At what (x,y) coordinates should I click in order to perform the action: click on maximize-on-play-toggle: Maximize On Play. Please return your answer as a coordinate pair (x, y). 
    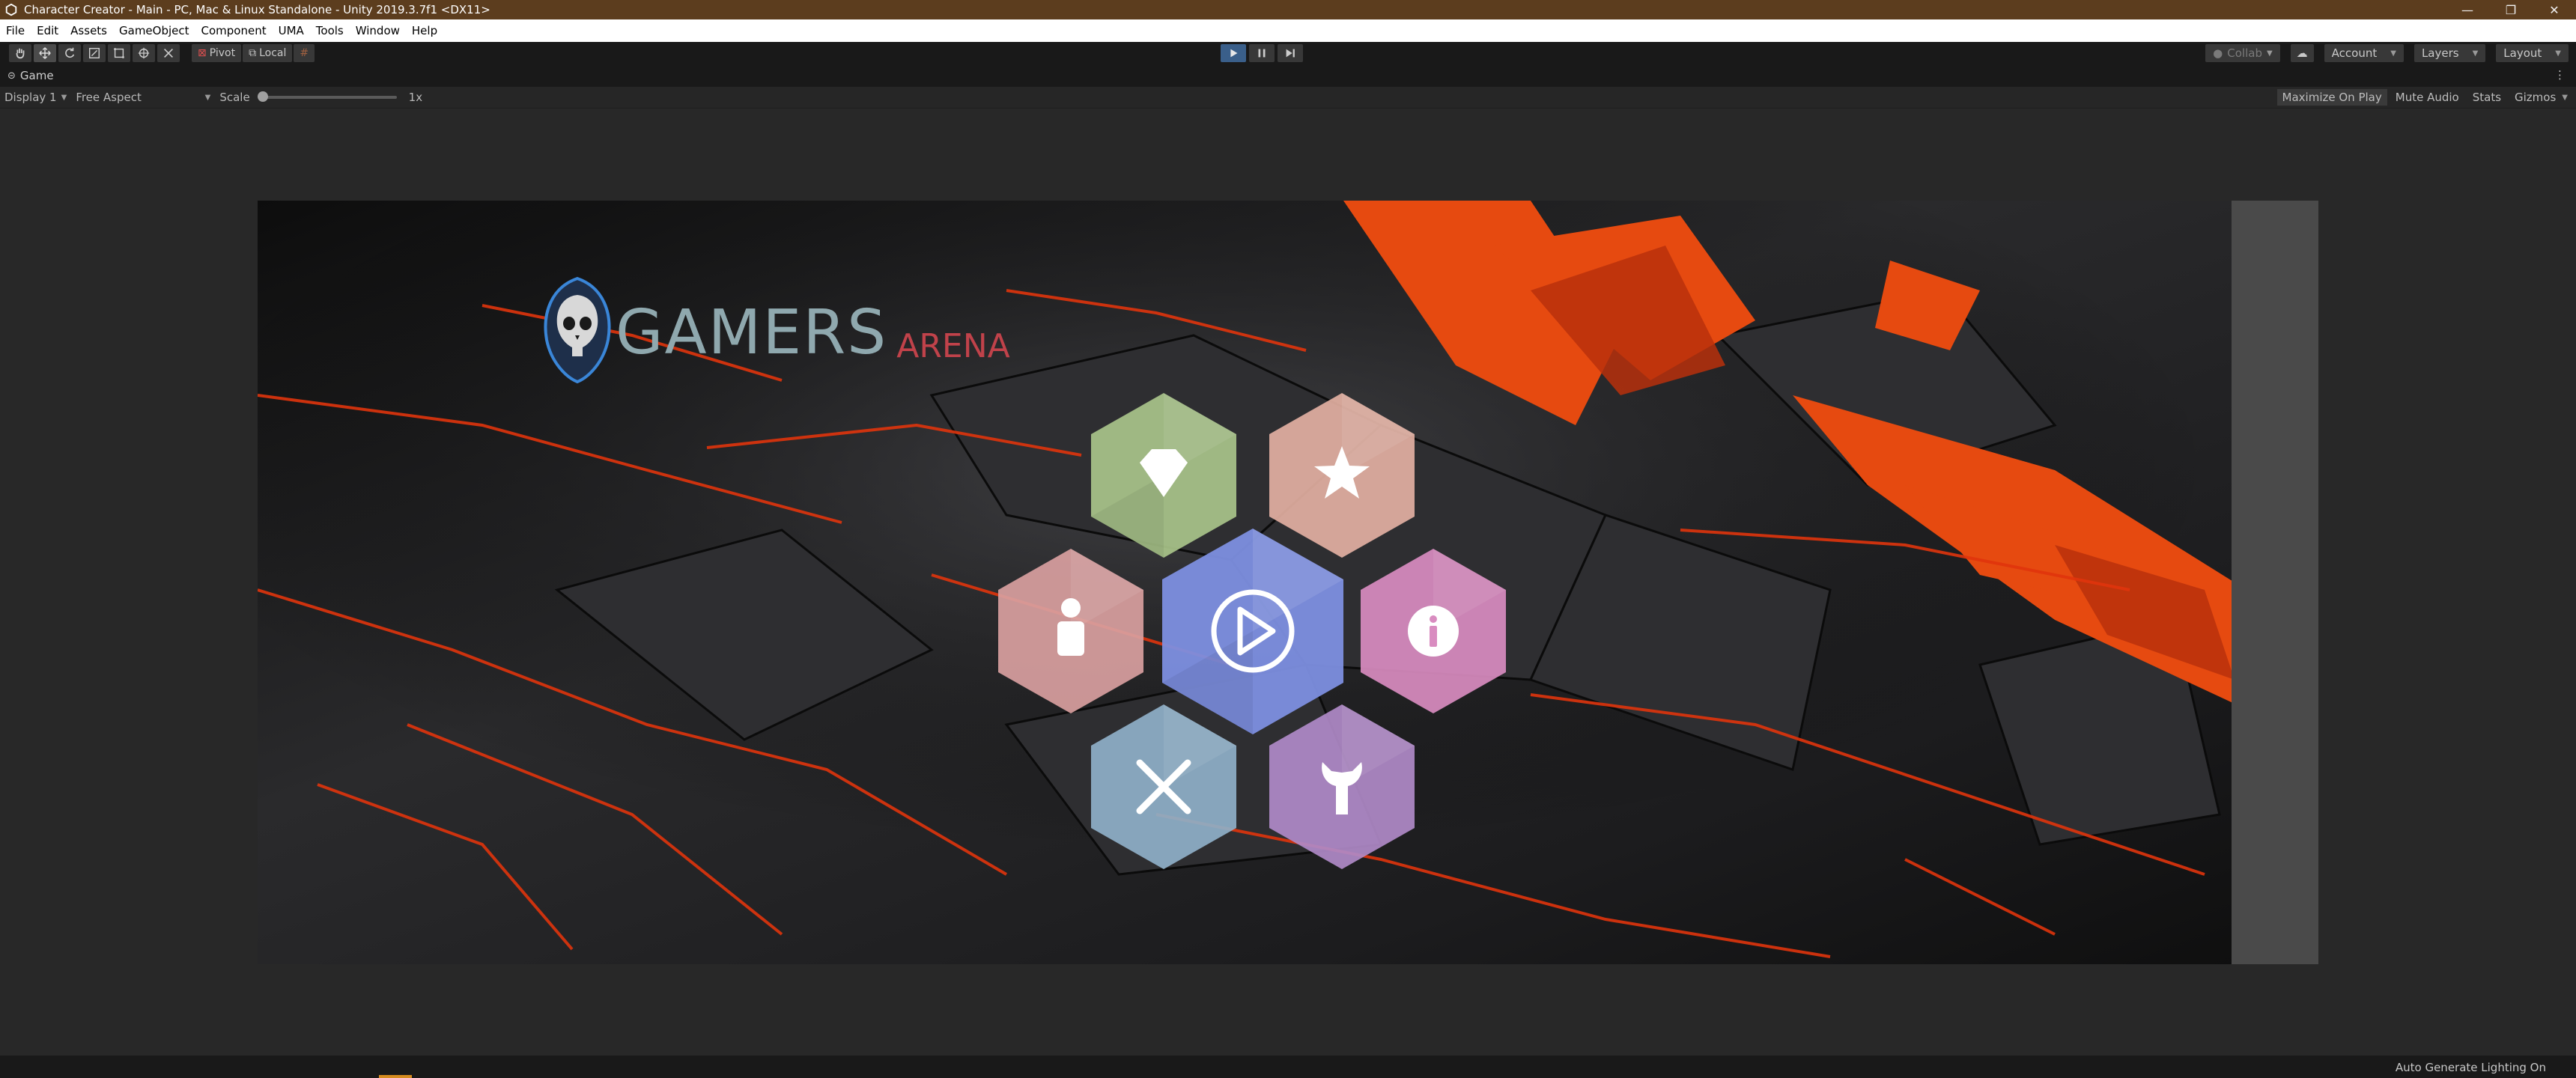
    Looking at the image, I should click on (2331, 98).